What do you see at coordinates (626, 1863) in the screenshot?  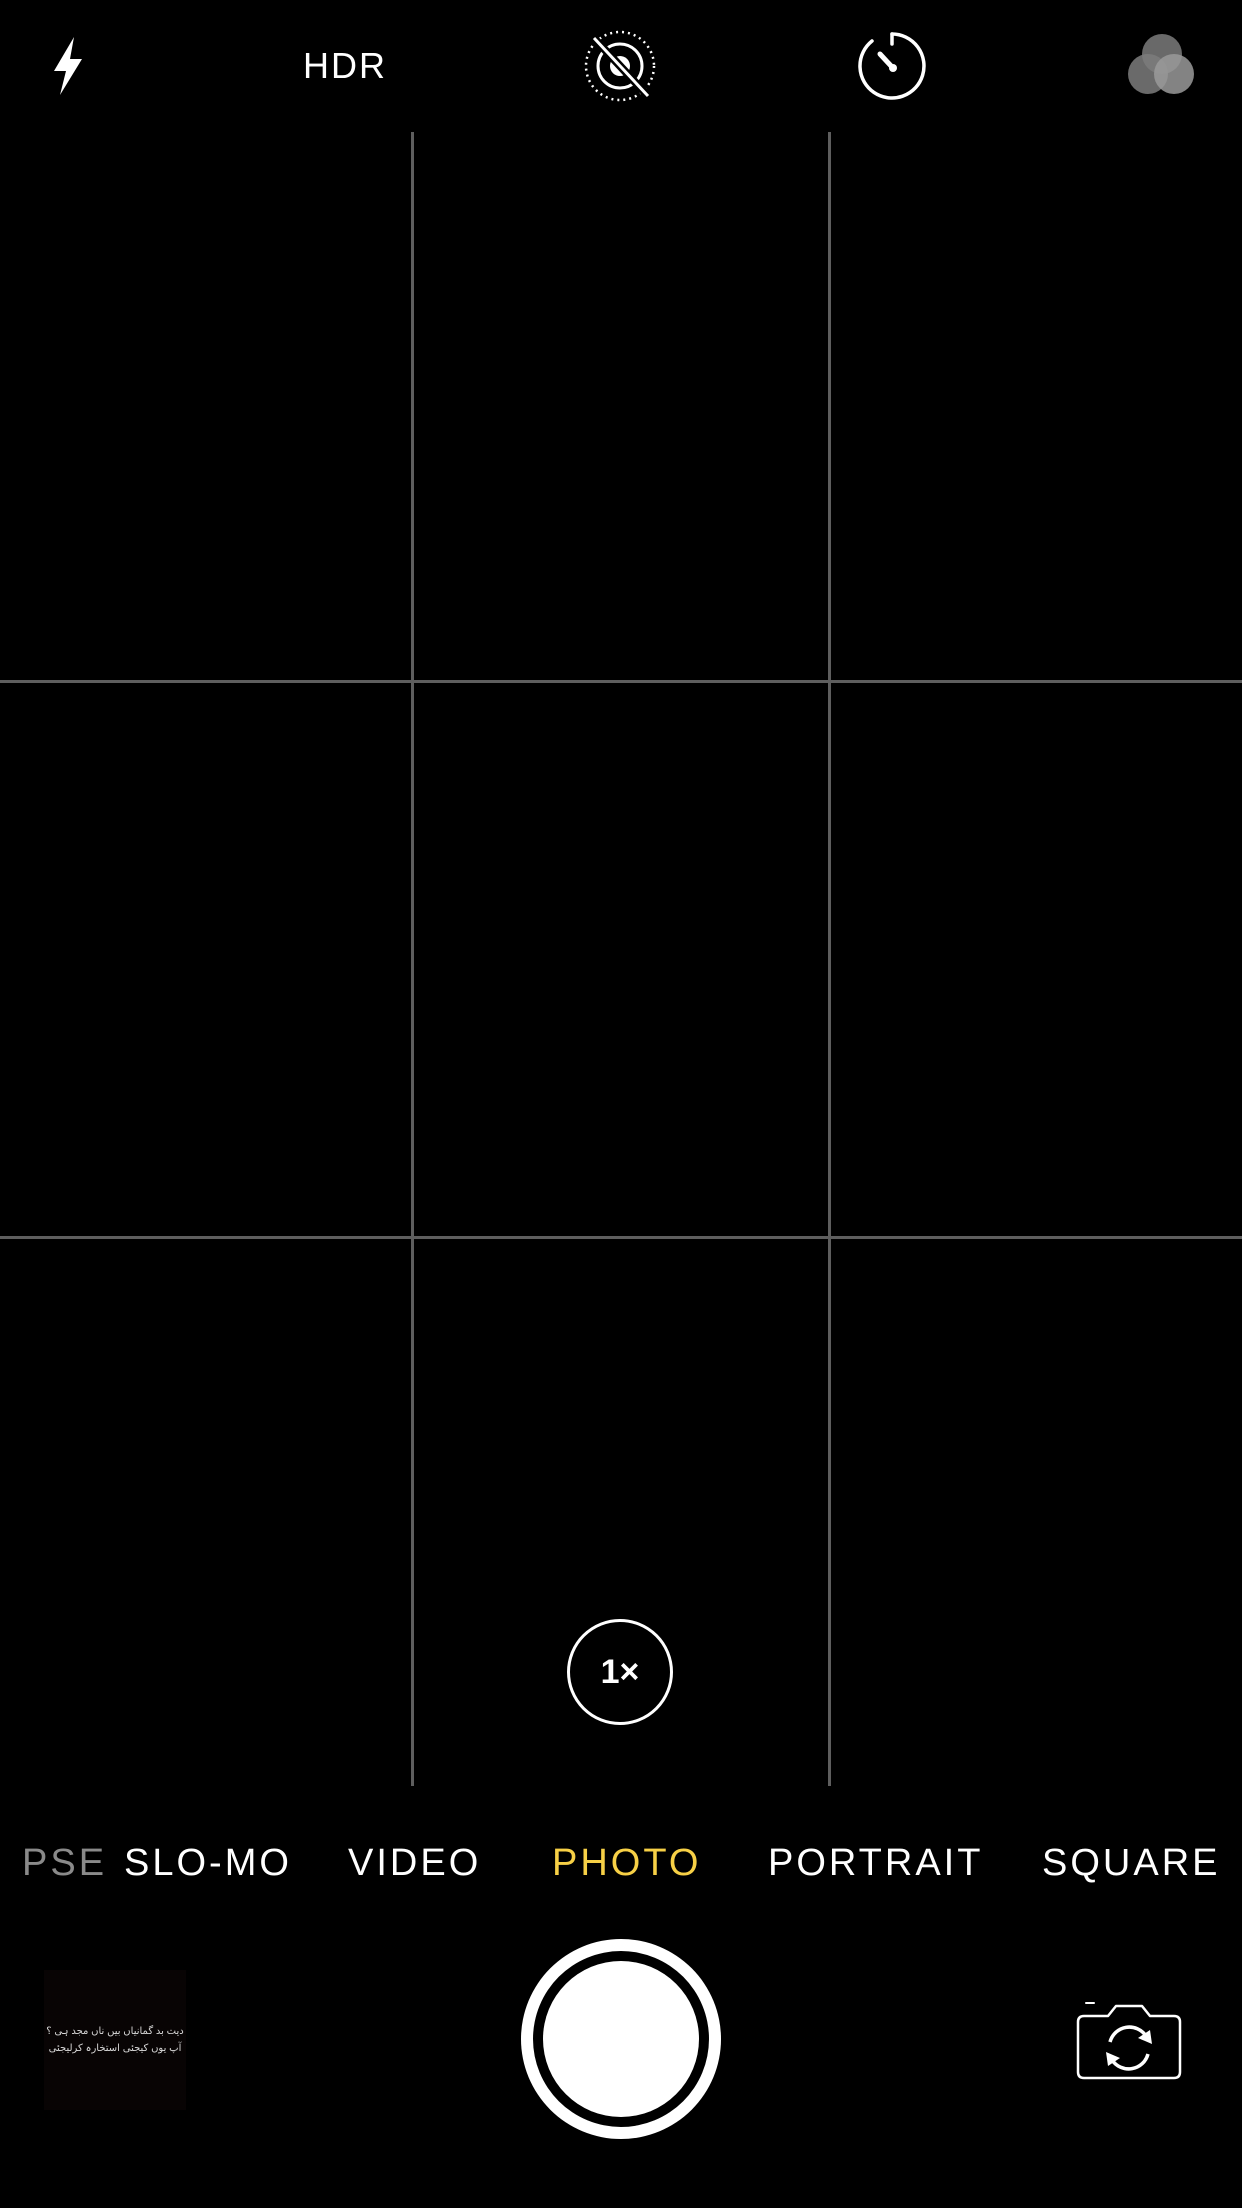 I see `mode-photo: PHOTO` at bounding box center [626, 1863].